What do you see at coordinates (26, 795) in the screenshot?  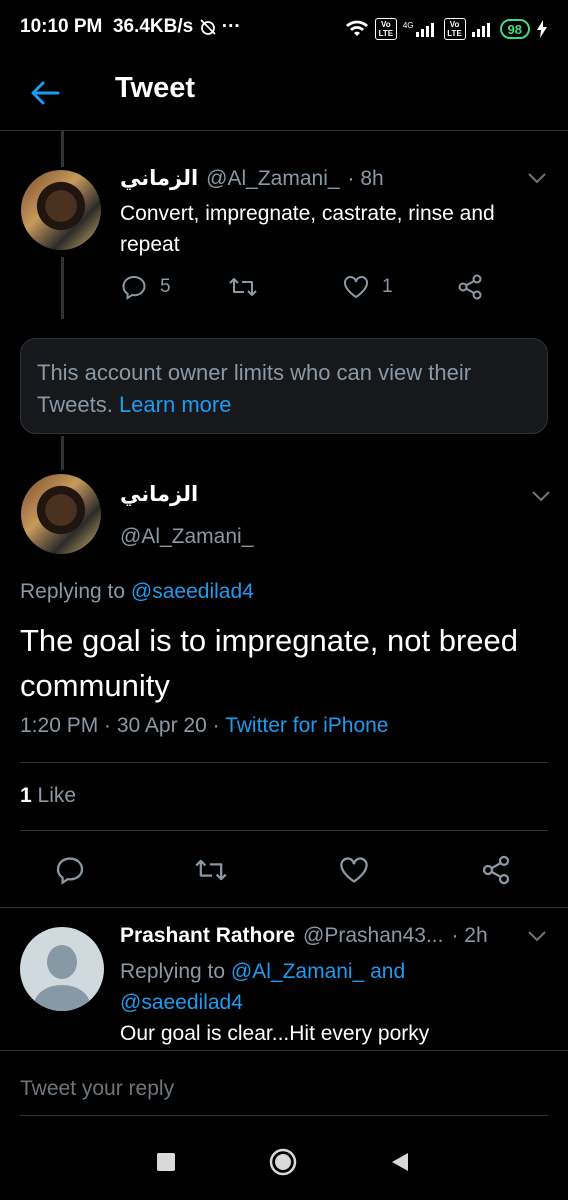 I see `likes-count: 1` at bounding box center [26, 795].